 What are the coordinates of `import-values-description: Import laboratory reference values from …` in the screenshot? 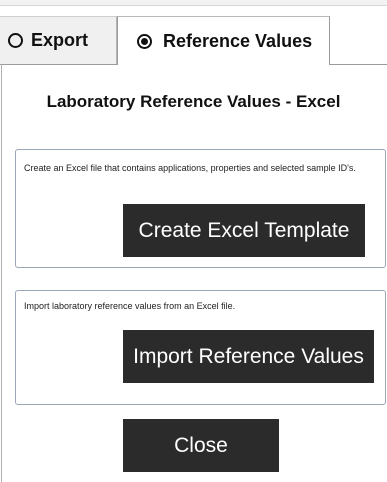 It's located at (130, 306).